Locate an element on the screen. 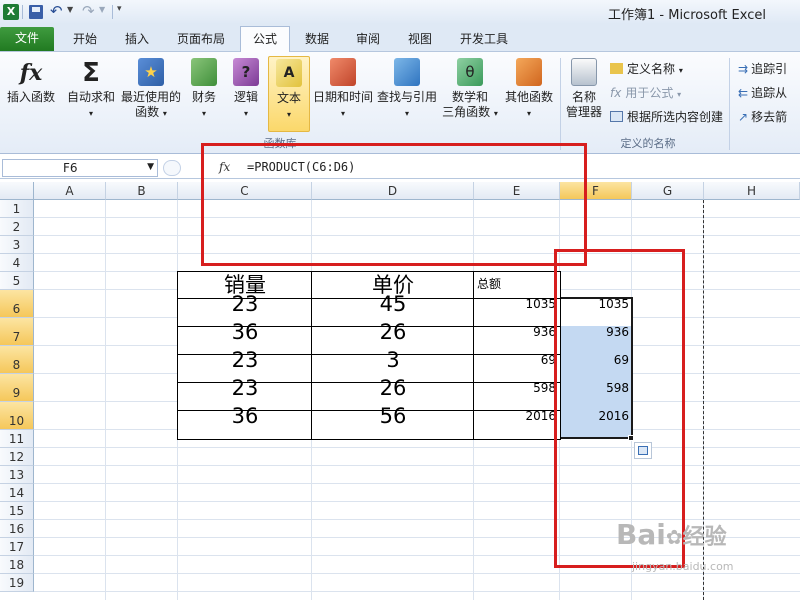 The height and width of the screenshot is (600, 800). select-all-corner is located at coordinates (17, 191).